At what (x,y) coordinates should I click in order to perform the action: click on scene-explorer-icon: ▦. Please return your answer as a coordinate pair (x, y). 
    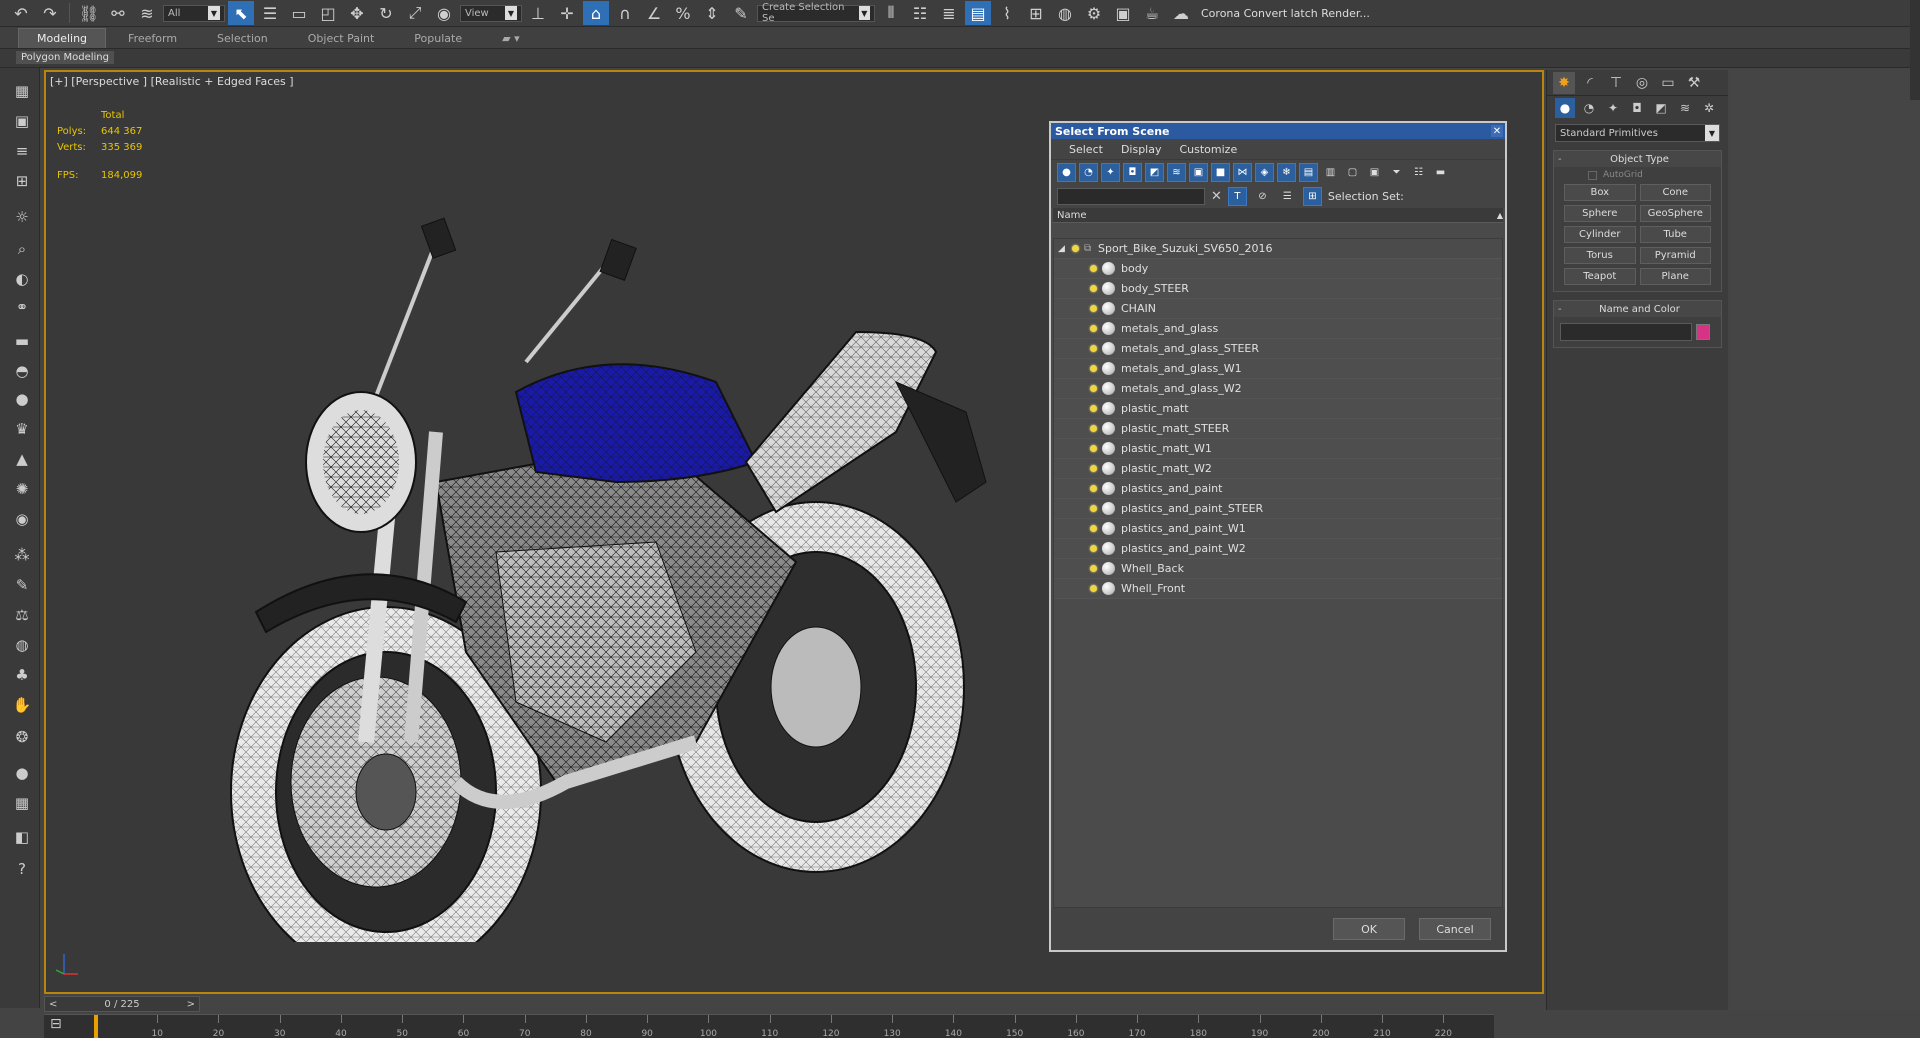
    Looking at the image, I should click on (22, 91).